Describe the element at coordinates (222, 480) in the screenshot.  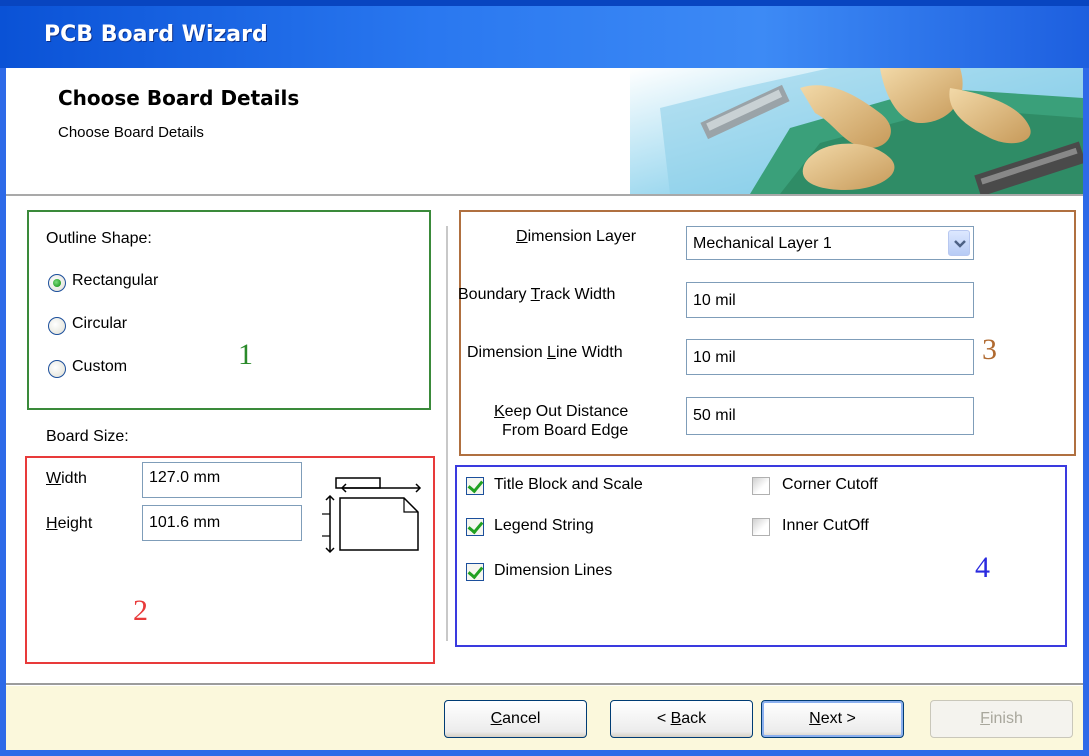
I see `width-field: 127.0 mm` at that location.